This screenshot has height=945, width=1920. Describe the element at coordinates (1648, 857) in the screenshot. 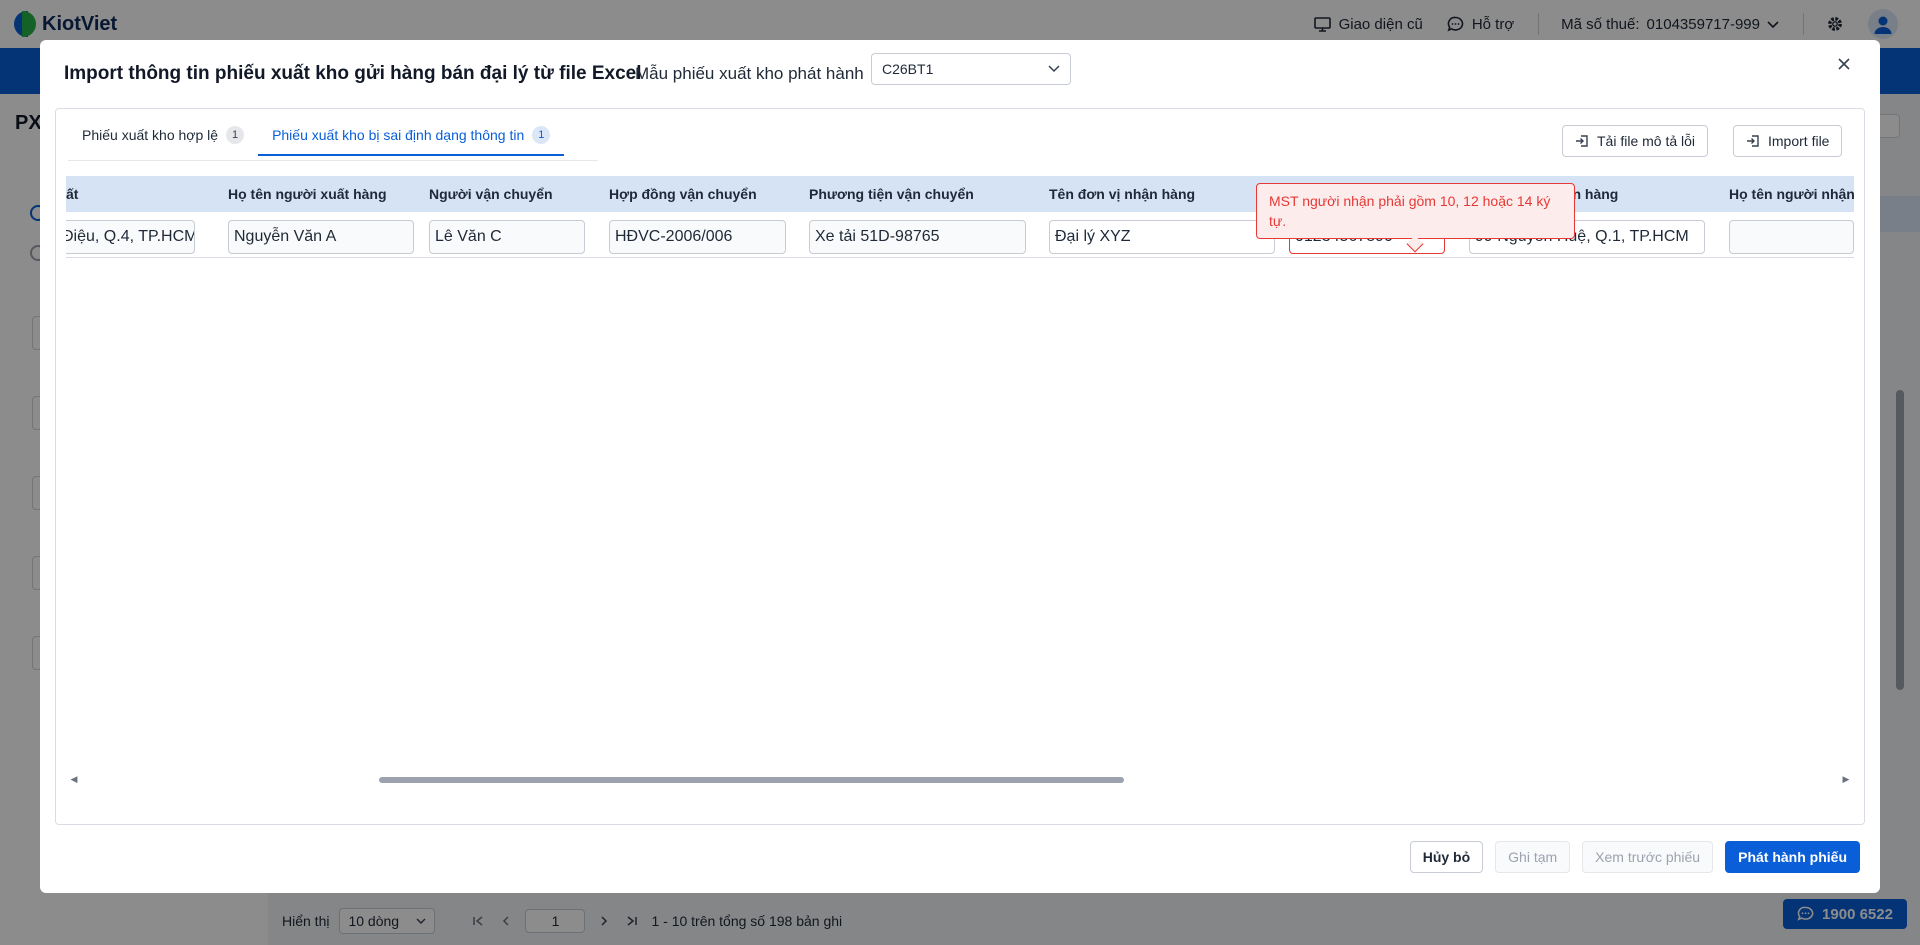

I see `preview-button: Xem trước phiếu` at that location.